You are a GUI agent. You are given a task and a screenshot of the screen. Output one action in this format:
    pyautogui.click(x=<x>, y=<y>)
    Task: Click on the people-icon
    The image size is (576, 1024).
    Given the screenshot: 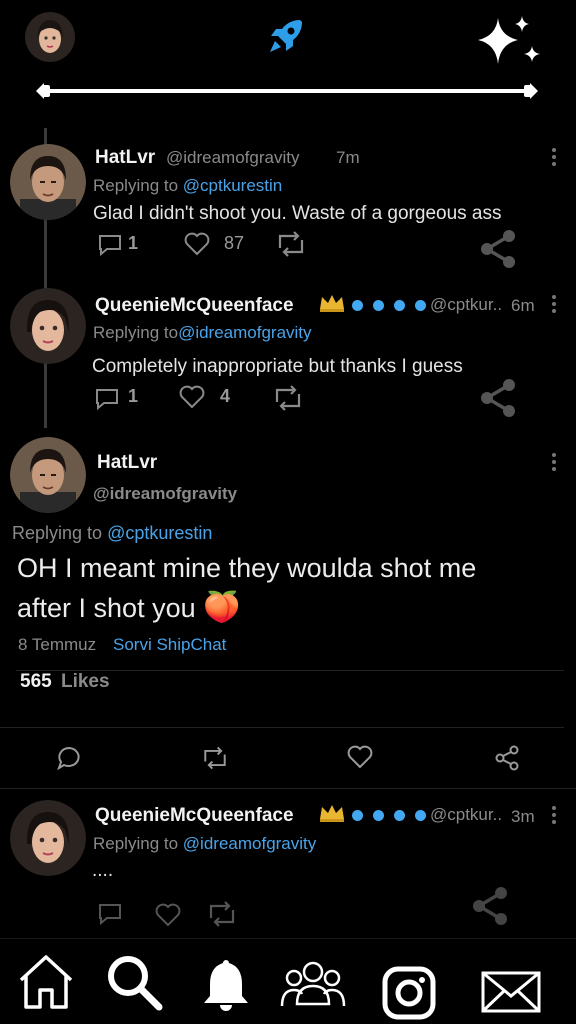 What is the action you would take?
    pyautogui.click(x=313, y=984)
    